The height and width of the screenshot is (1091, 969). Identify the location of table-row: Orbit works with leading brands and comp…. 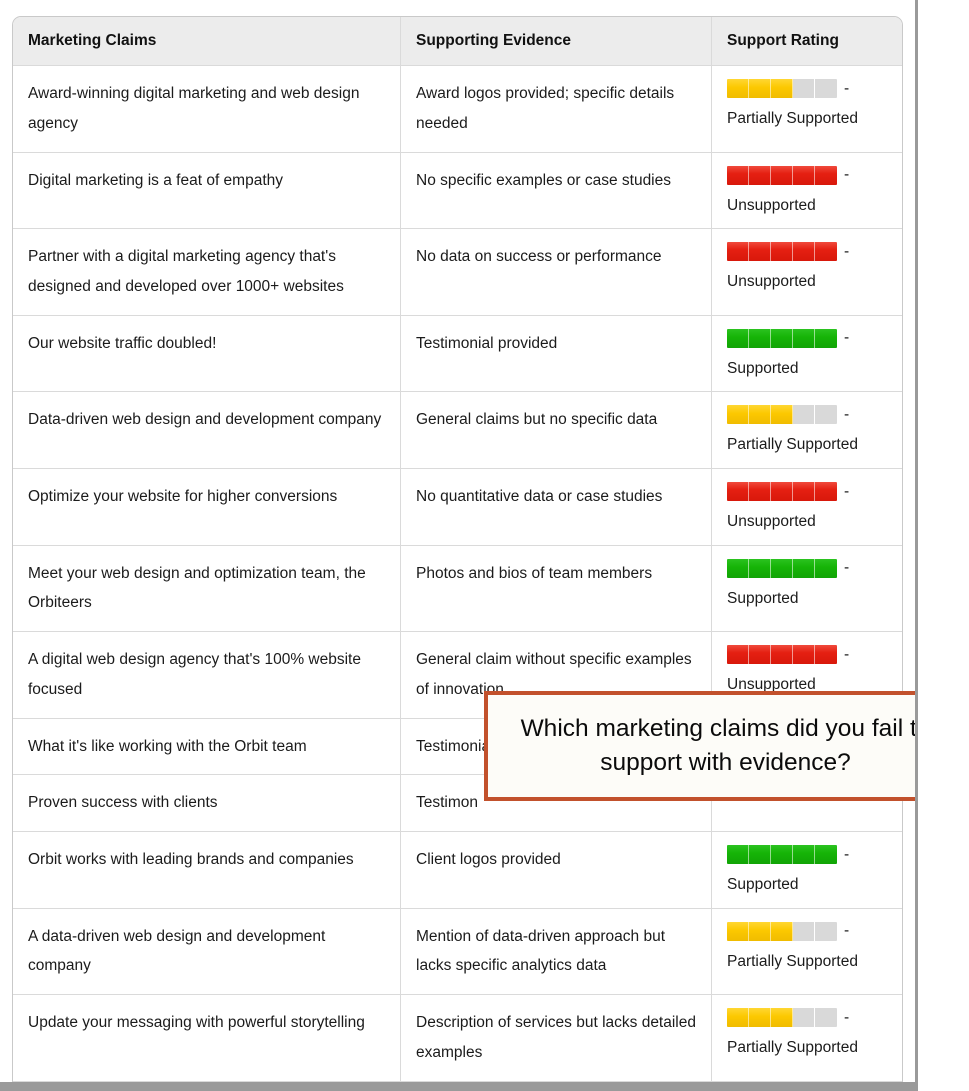
(457, 870).